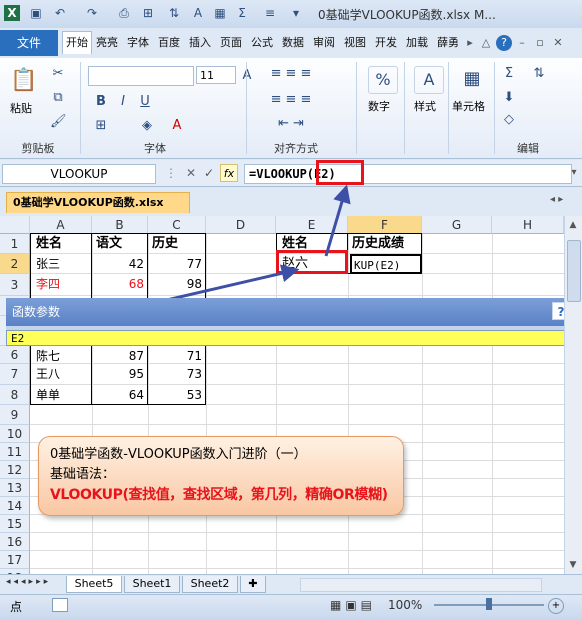 The height and width of the screenshot is (619, 582). Describe the element at coordinates (15, 434) in the screenshot. I see `row-header: 10` at that location.